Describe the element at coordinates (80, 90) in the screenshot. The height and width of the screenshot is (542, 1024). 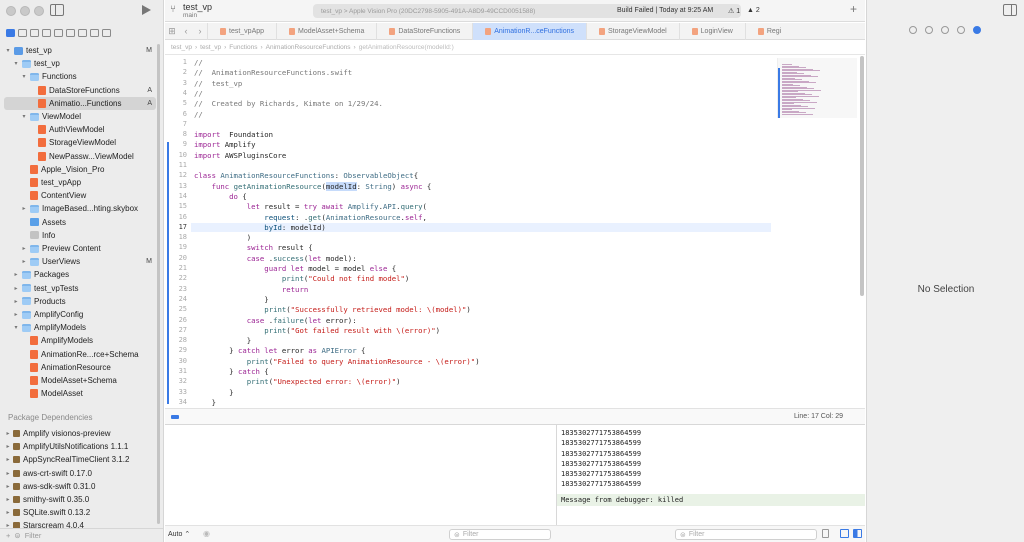
I see `tree-item: DataStoreFunctions A` at that location.